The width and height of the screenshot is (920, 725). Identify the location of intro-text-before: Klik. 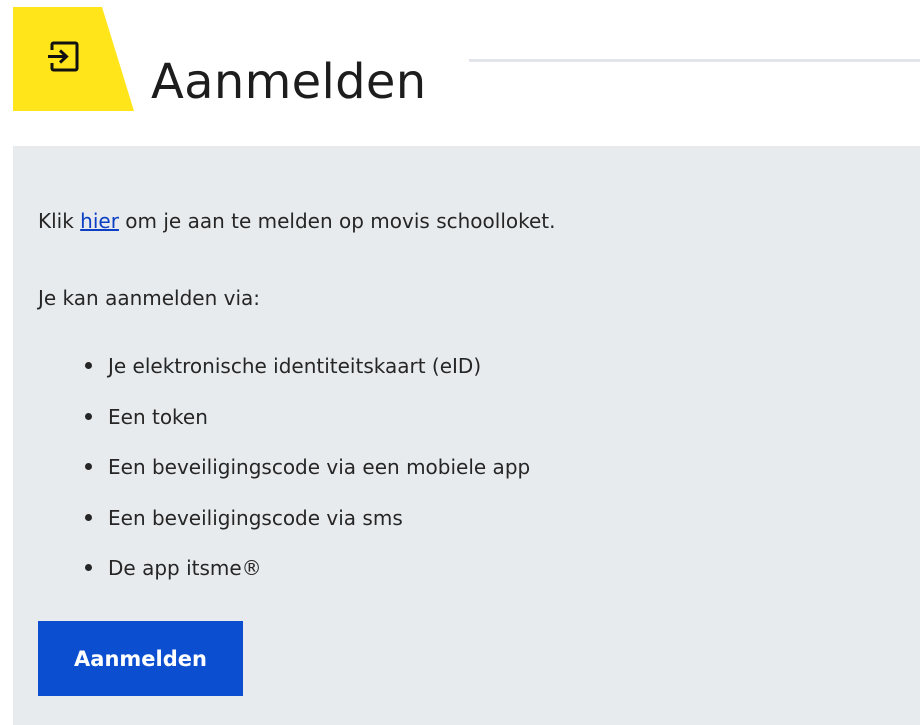
(59, 221).